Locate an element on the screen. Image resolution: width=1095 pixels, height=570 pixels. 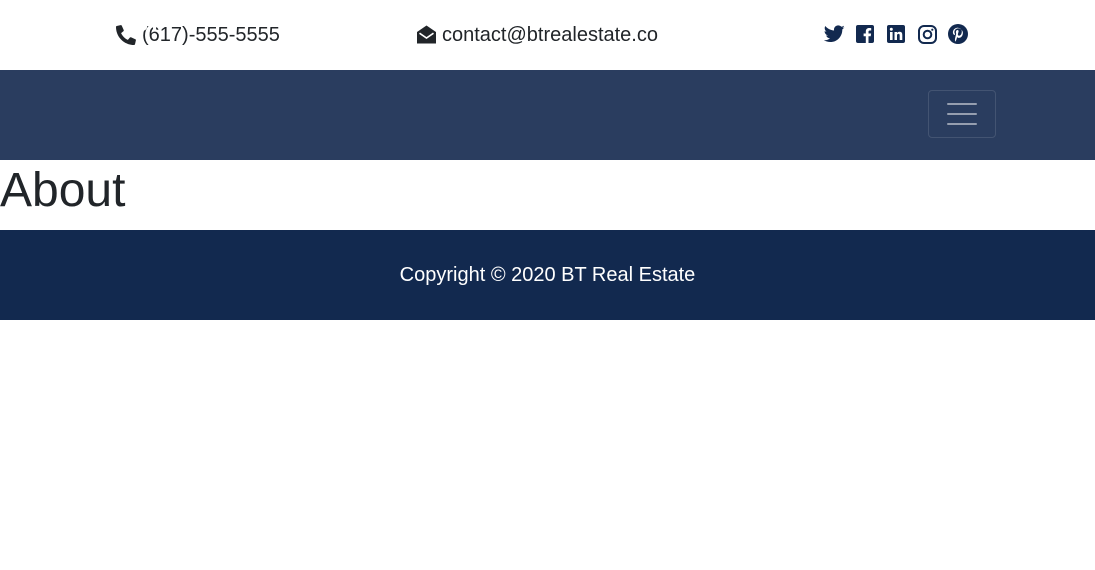
logo-text: BT is located at coordinates (147, 22).